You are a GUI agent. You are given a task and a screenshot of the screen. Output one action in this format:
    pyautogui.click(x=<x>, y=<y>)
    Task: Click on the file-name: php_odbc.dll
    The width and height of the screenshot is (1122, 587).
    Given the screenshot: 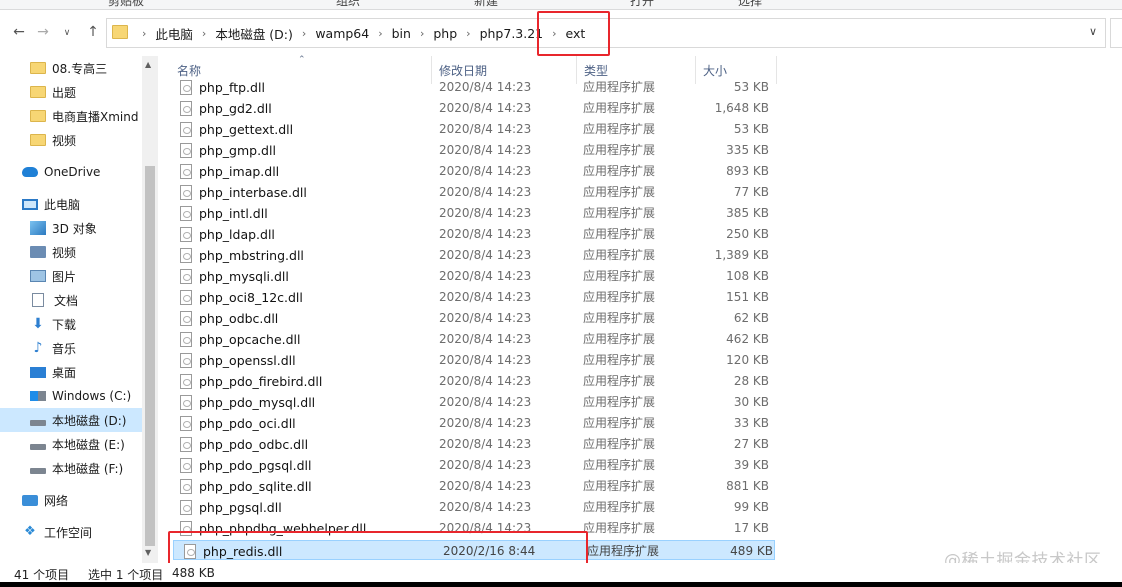 What is the action you would take?
    pyautogui.click(x=239, y=318)
    